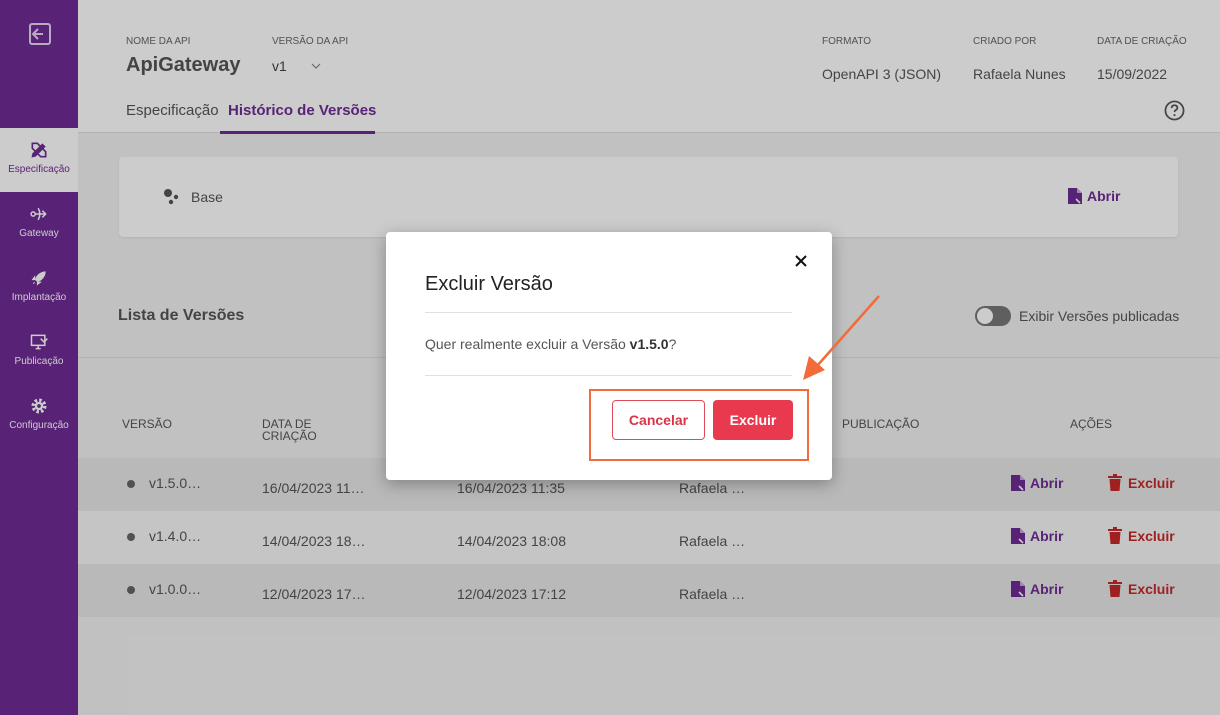 Image resolution: width=1220 pixels, height=715 pixels. Describe the element at coordinates (527, 344) in the screenshot. I see `dialog-message-prefix: Quer realmente excluir a Versão` at that location.